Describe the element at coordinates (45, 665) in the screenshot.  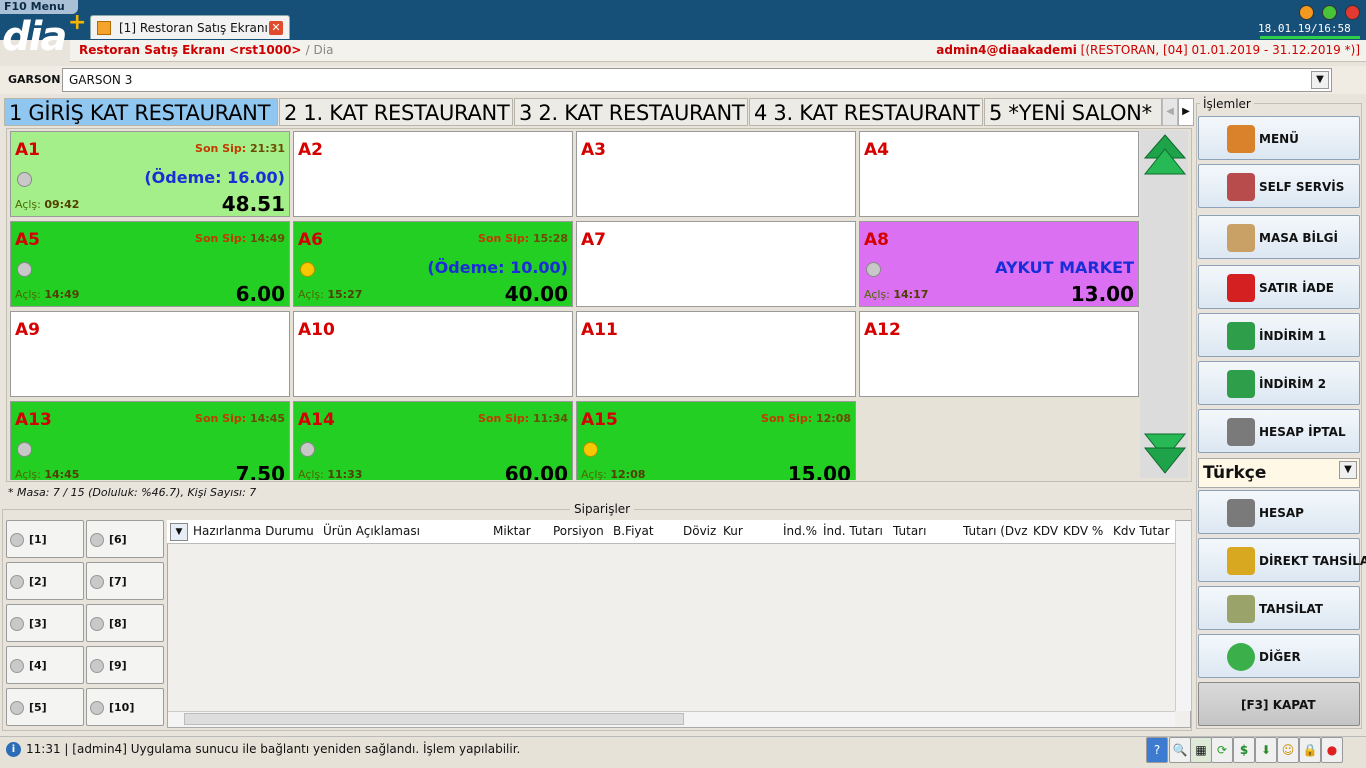
I see `order-button-4: [4]` at that location.